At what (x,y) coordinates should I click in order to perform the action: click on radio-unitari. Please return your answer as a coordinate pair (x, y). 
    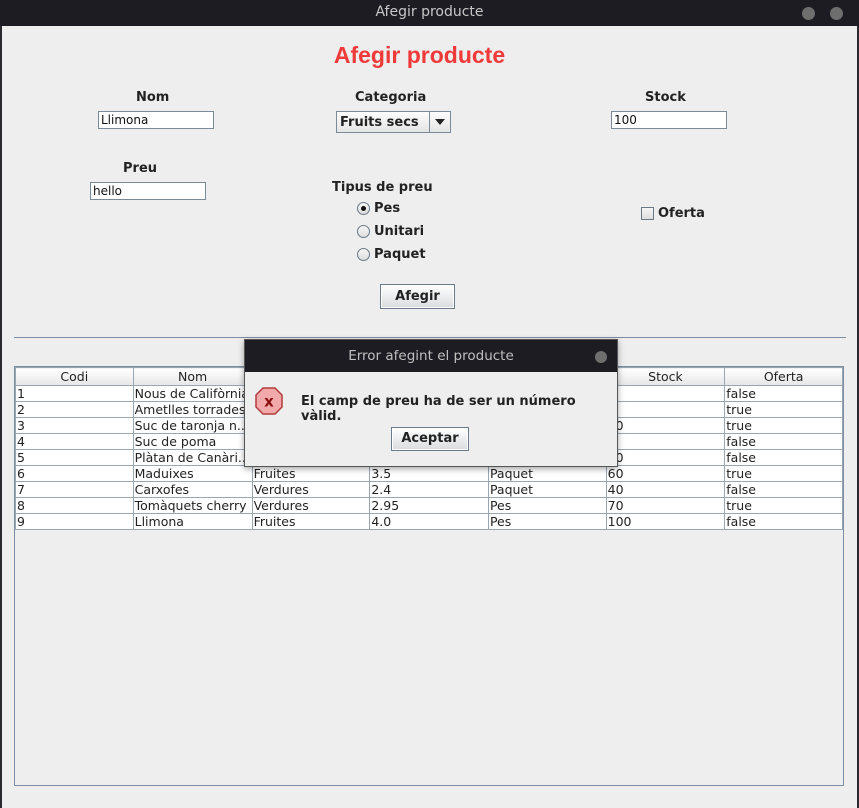
    Looking at the image, I should click on (363, 231).